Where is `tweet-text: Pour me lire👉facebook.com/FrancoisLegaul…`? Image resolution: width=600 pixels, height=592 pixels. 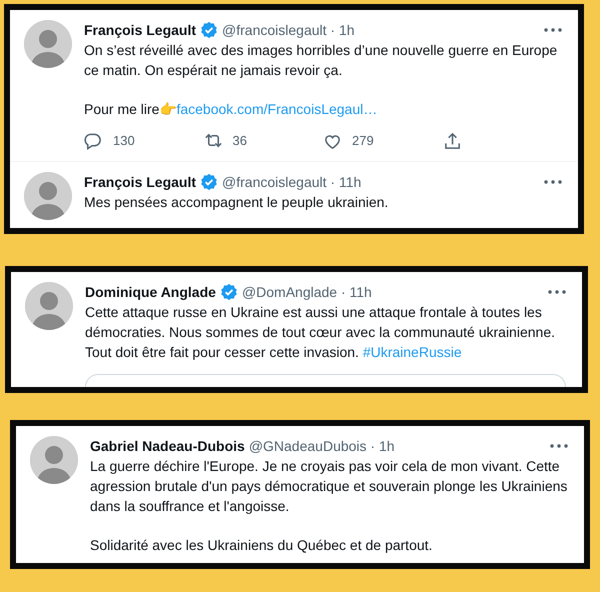 tweet-text: Pour me lire👉facebook.com/FrancoisLegaul… is located at coordinates (231, 109).